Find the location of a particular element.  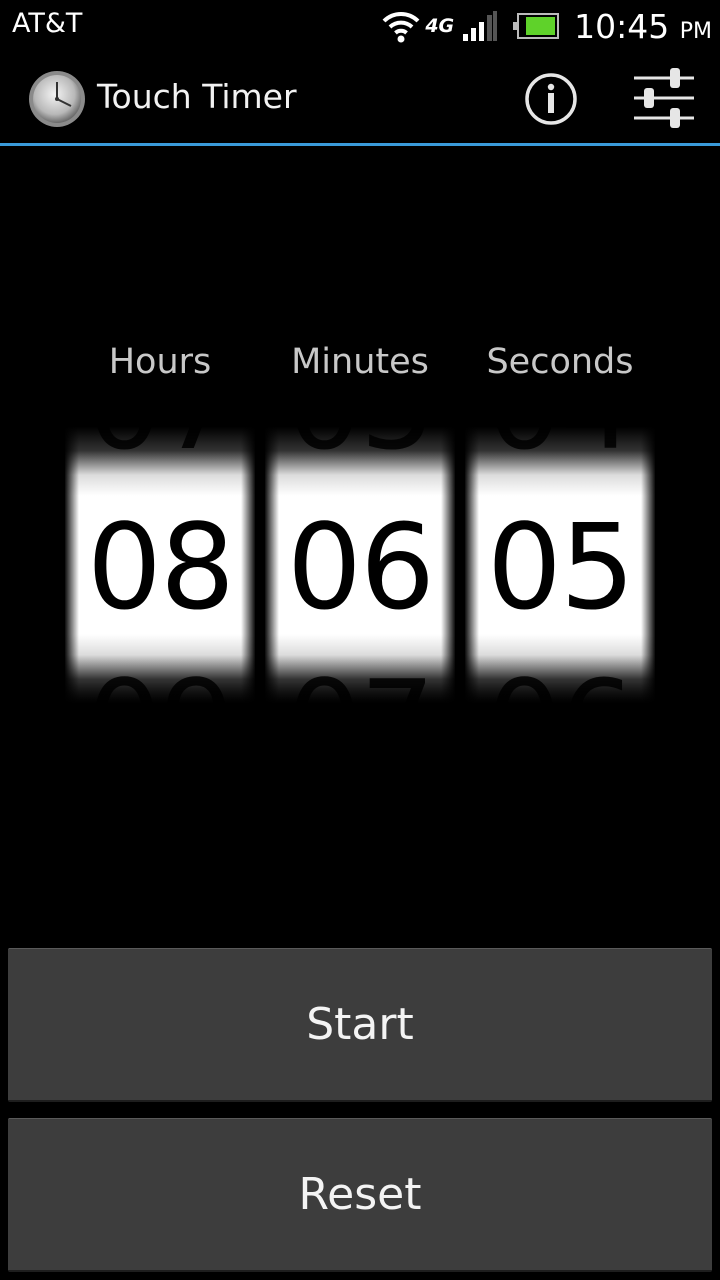

seconds-drum: 04 05 06 is located at coordinates (560, 565).